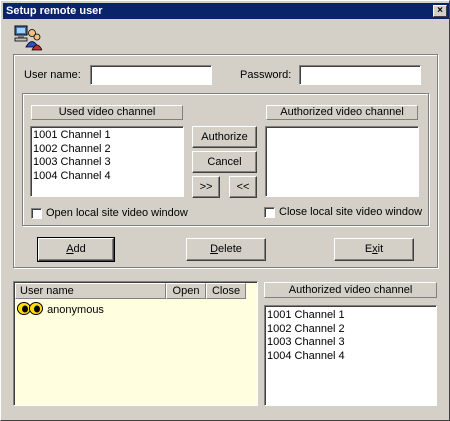  I want to click on add-accel: A, so click(70, 249).